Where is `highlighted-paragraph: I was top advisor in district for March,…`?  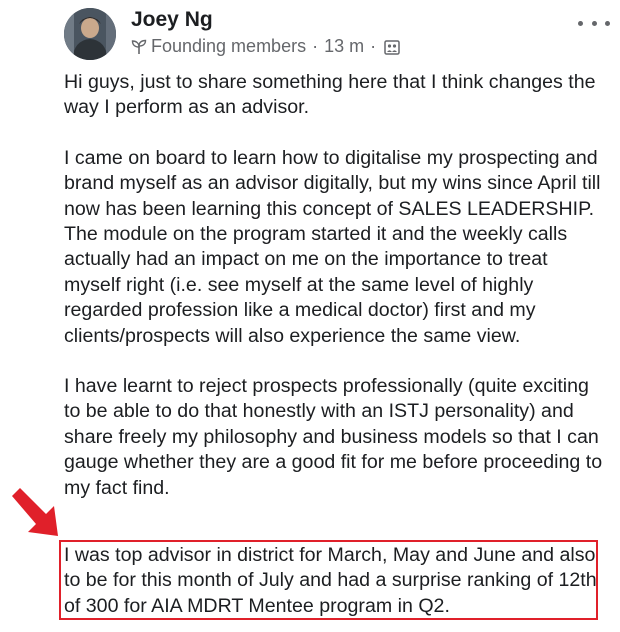 highlighted-paragraph: I was top advisor in district for March,… is located at coordinates (330, 580).